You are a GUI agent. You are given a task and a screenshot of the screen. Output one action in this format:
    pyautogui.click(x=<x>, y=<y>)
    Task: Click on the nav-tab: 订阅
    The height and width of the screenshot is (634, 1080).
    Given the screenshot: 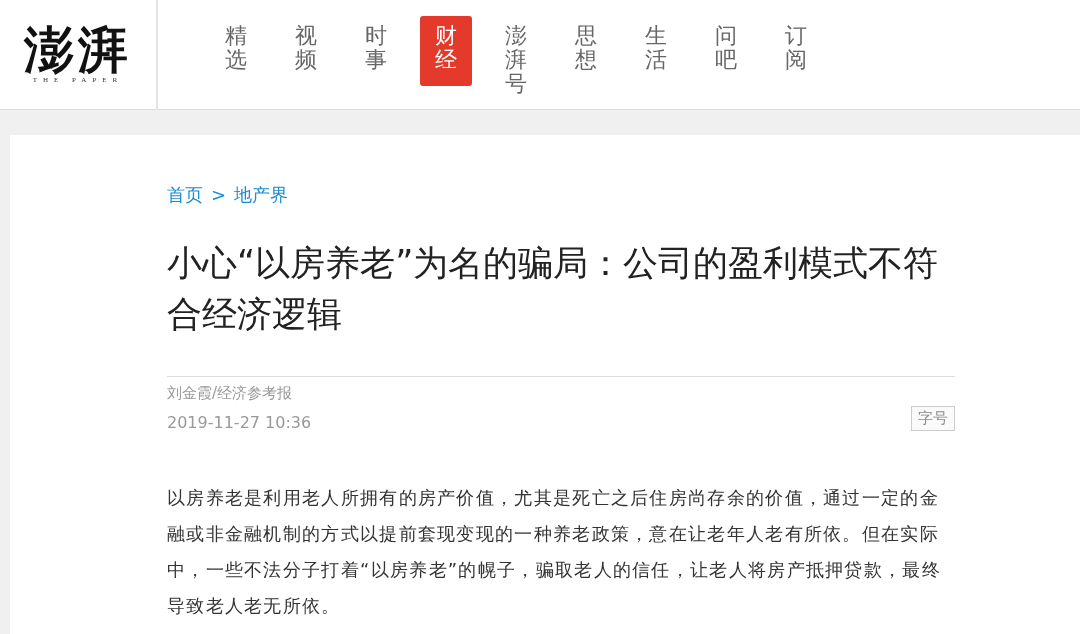 What is the action you would take?
    pyautogui.click(x=796, y=51)
    